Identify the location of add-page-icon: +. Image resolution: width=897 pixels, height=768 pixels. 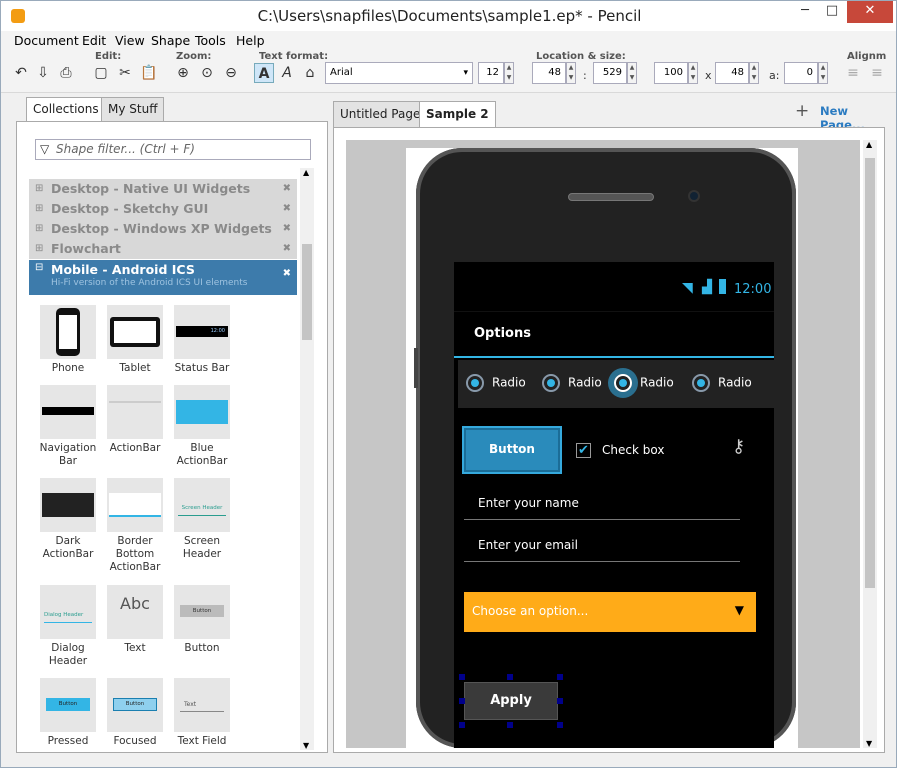
(802, 111).